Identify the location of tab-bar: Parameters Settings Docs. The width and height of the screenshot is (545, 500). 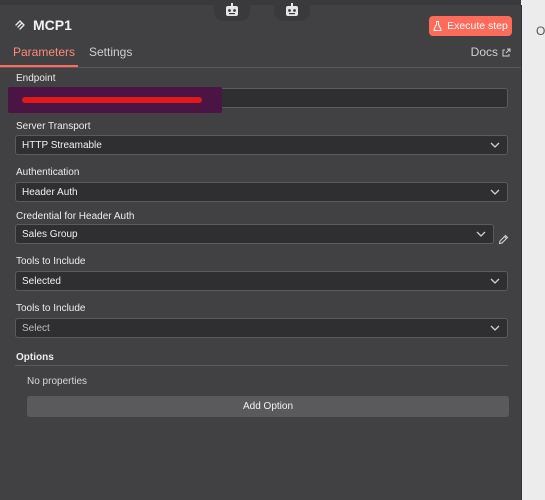
(260, 54).